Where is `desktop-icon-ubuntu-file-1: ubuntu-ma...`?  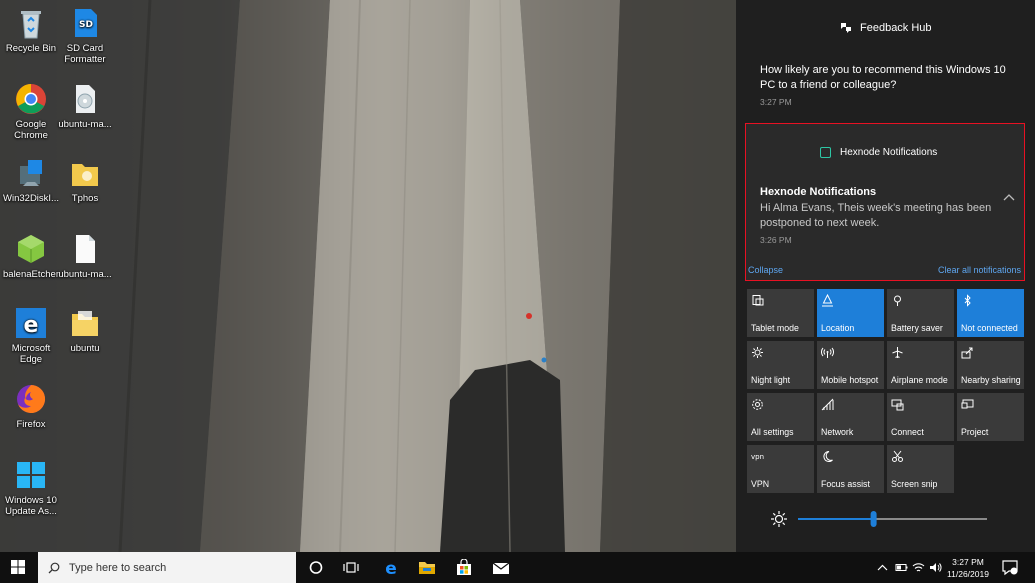 desktop-icon-ubuntu-file-1: ubuntu-ma... is located at coordinates (85, 106).